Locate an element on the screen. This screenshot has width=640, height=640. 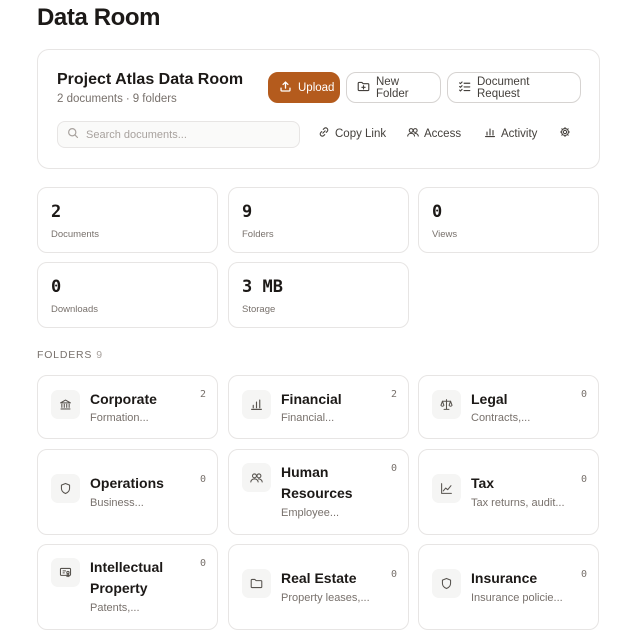
folder-name: Operations is located at coordinates (127, 483).